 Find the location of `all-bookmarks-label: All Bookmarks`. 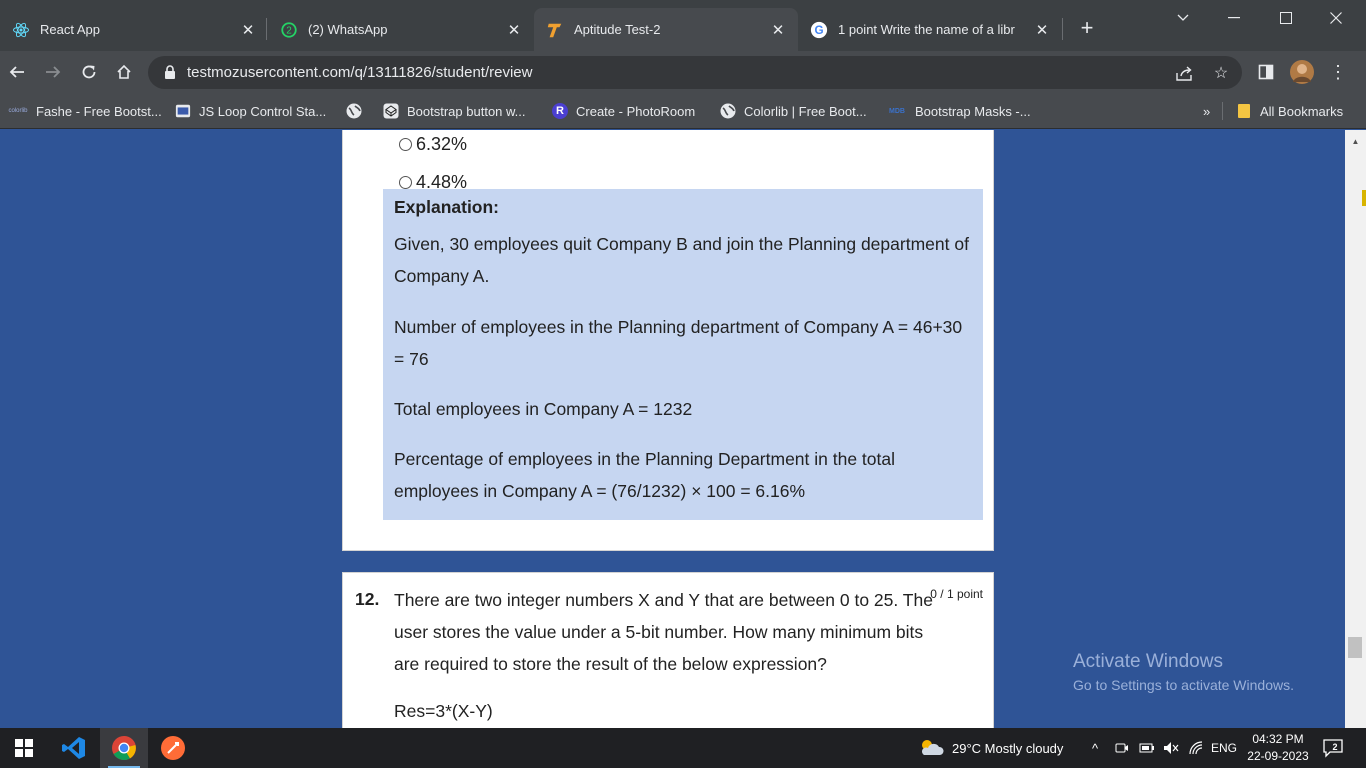

all-bookmarks-label: All Bookmarks is located at coordinates (1302, 111).